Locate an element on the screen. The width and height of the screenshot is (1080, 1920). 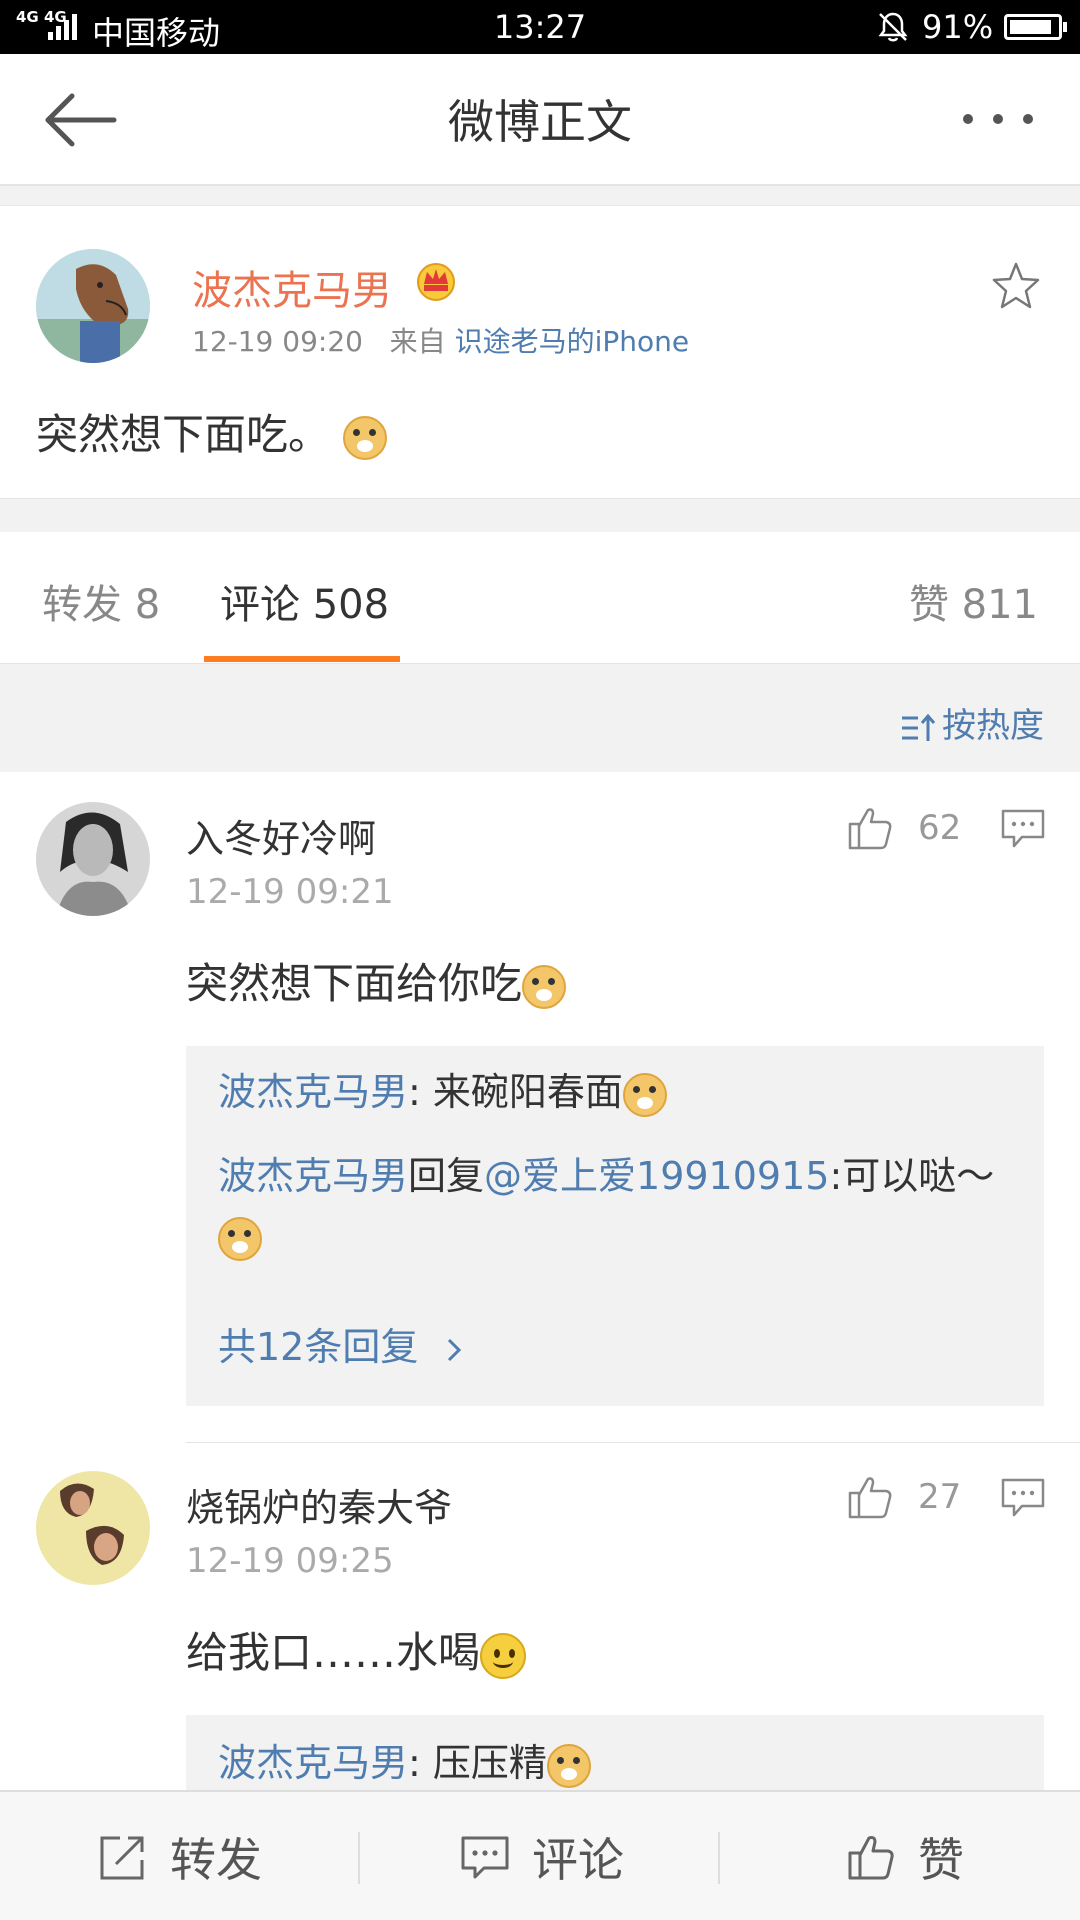
tab-likes: 赞 811 is located at coordinates (973, 601).